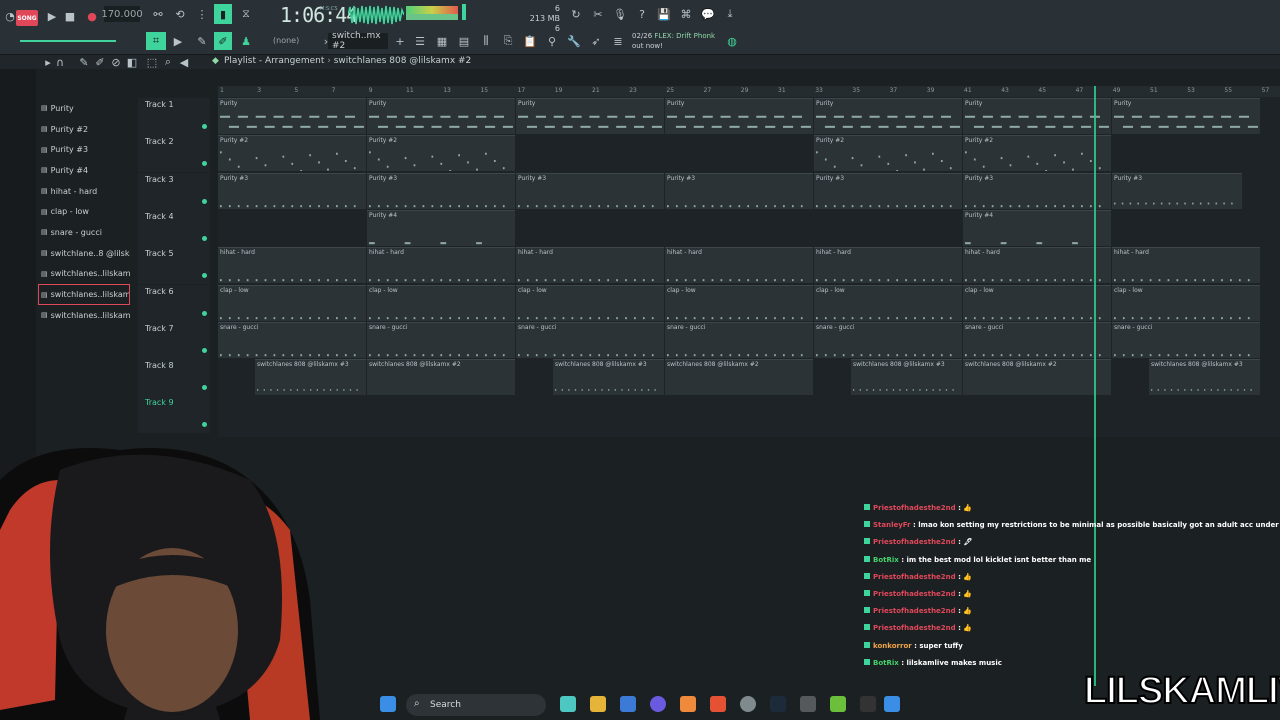 This screenshot has width=1280, height=720. What do you see at coordinates (730, 14) in the screenshot?
I see `download-icon: ⤓` at bounding box center [730, 14].